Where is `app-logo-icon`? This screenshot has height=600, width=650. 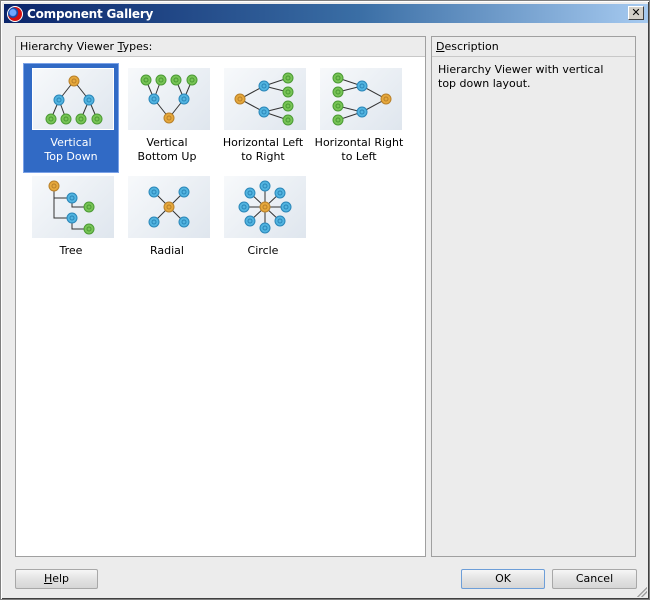 app-logo-icon is located at coordinates (15, 13).